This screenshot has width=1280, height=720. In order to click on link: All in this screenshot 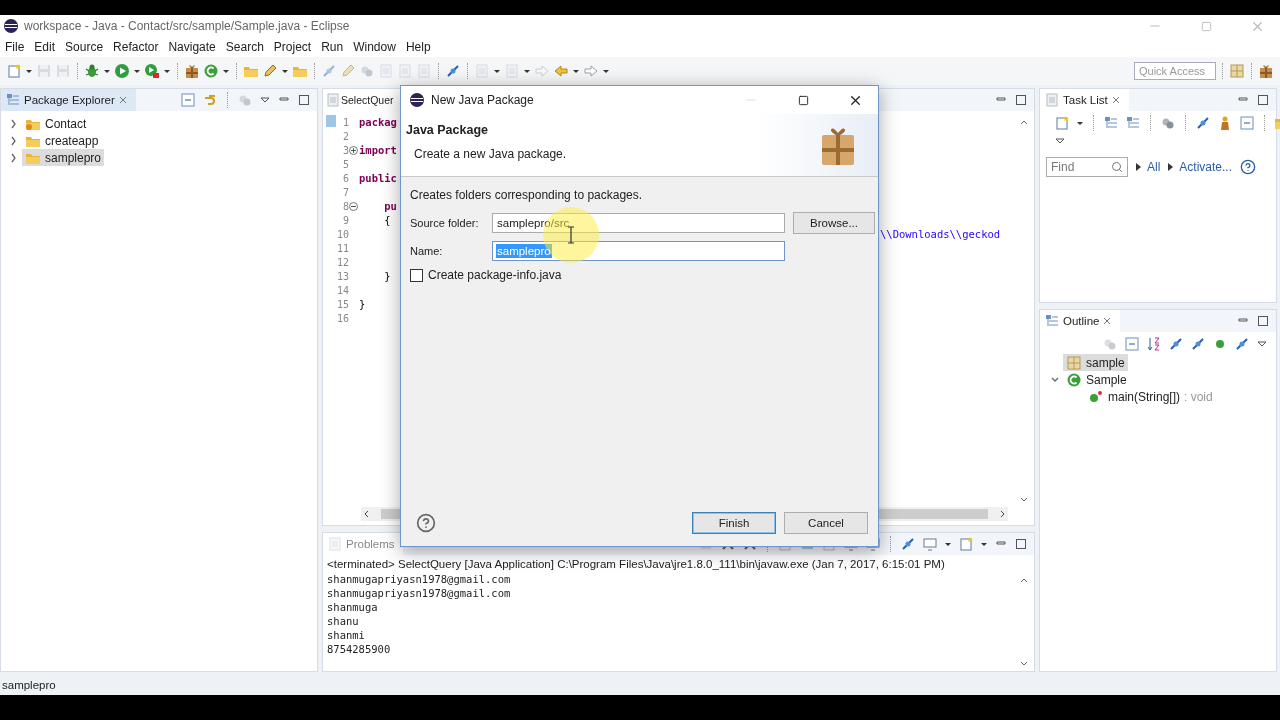, I will do `click(1148, 167)`.